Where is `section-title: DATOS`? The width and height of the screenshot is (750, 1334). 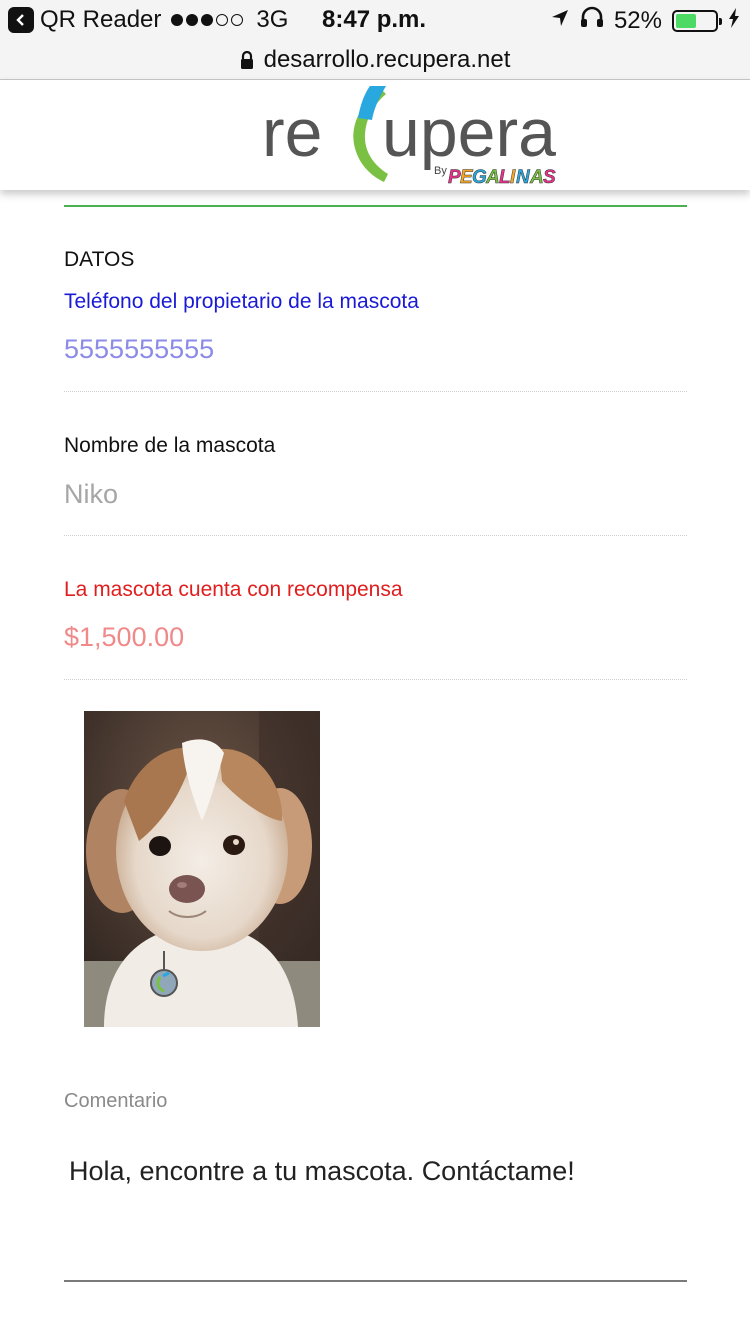 section-title: DATOS is located at coordinates (99, 259).